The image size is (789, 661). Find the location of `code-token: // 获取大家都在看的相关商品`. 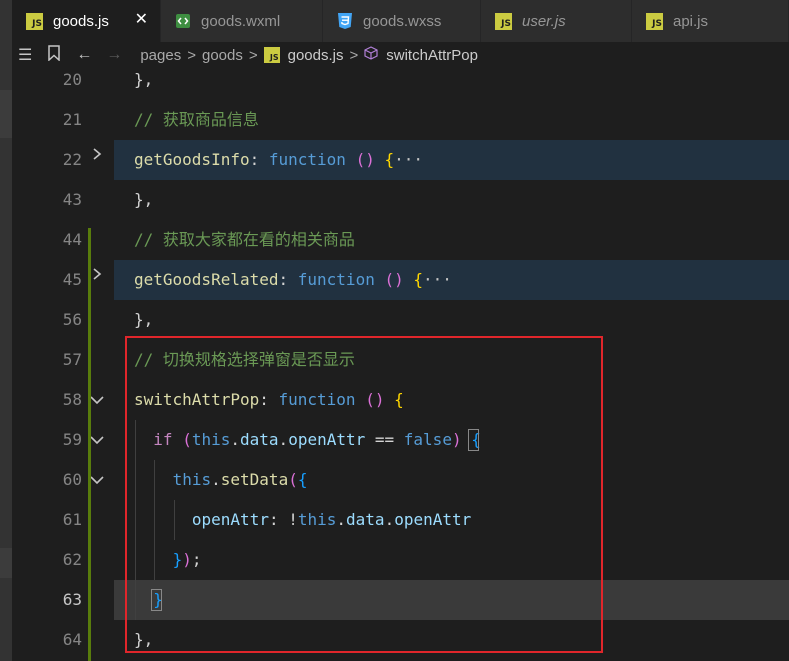

code-token: // 获取大家都在看的相关商品 is located at coordinates (244, 239).